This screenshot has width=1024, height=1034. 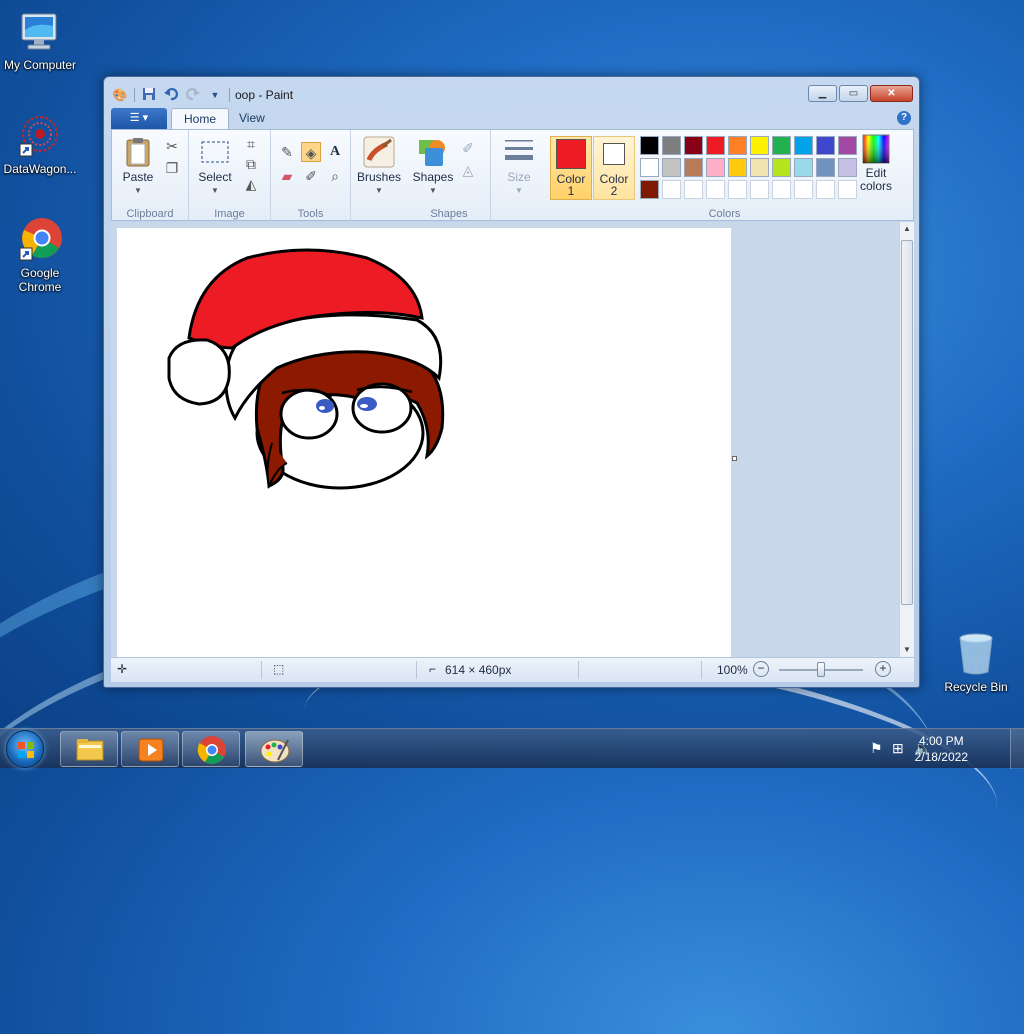 I want to click on desktop-icon-label: My Computer, so click(x=40, y=65).